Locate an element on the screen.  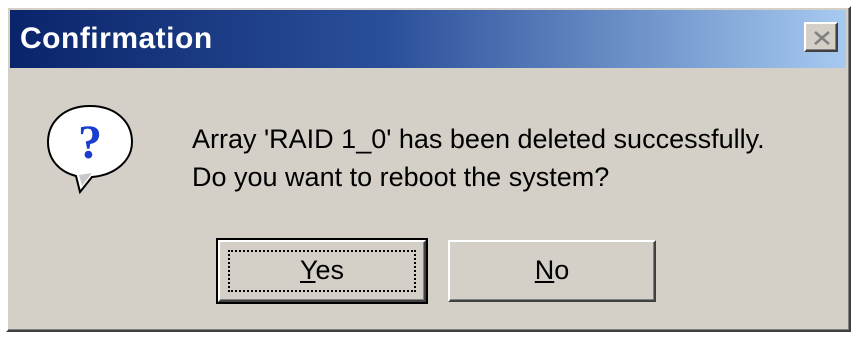
question-icon: ? is located at coordinates (90, 149).